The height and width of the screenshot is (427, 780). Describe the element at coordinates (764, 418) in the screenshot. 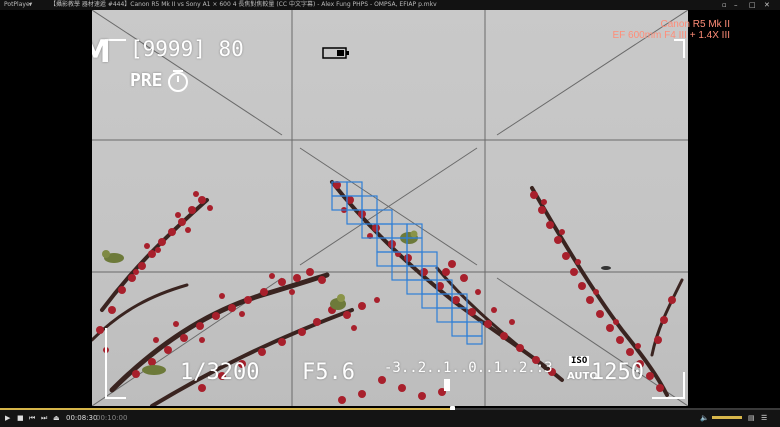

I see `settings-icon: ☰` at that location.